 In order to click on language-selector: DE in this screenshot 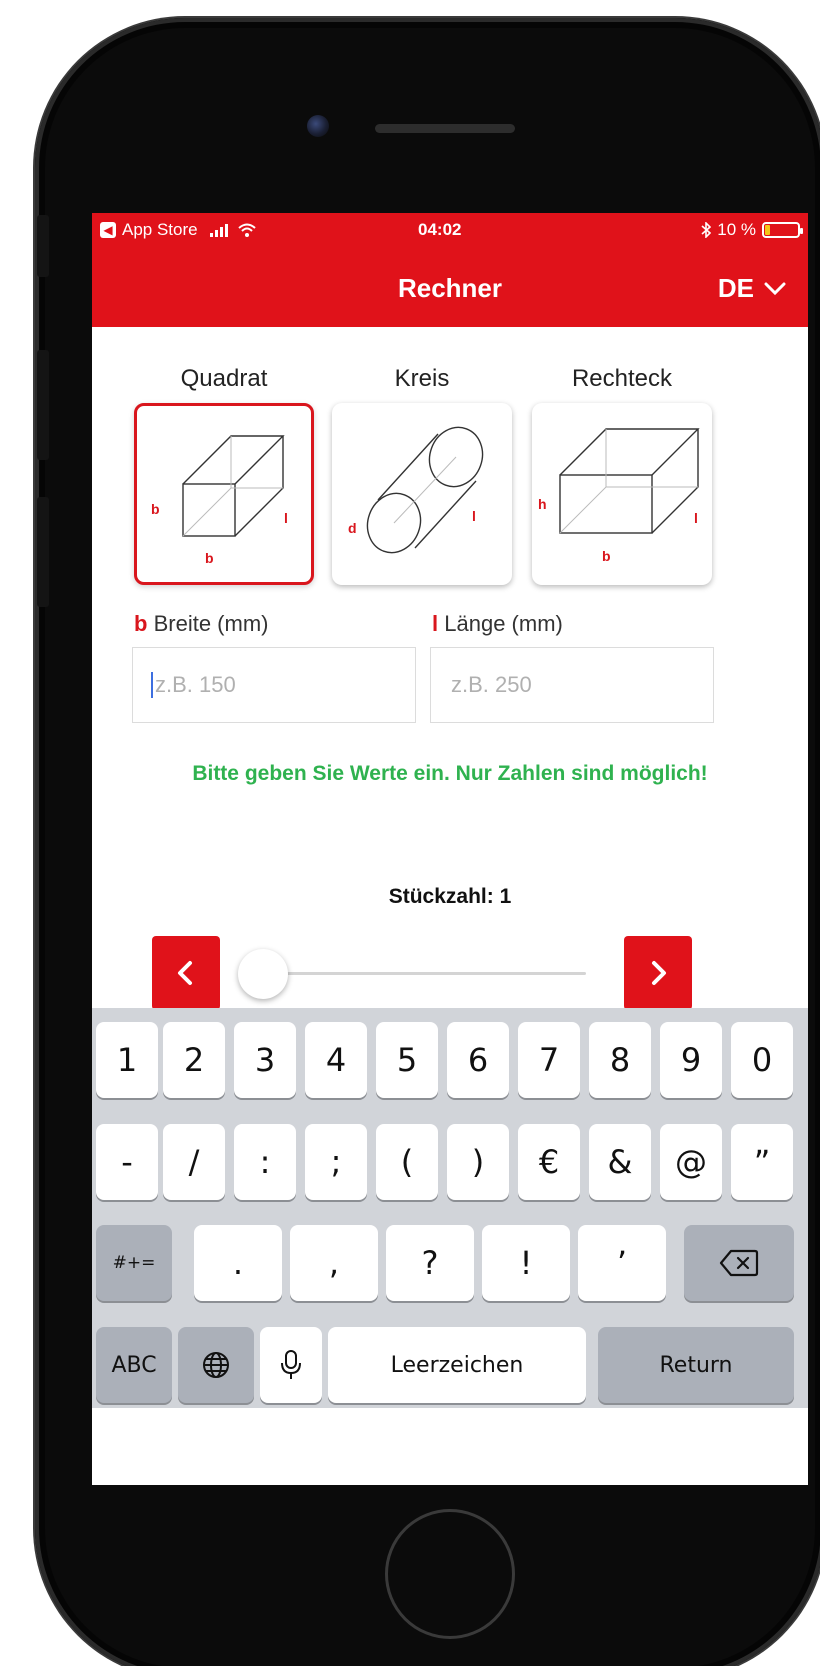, I will do `click(752, 288)`.